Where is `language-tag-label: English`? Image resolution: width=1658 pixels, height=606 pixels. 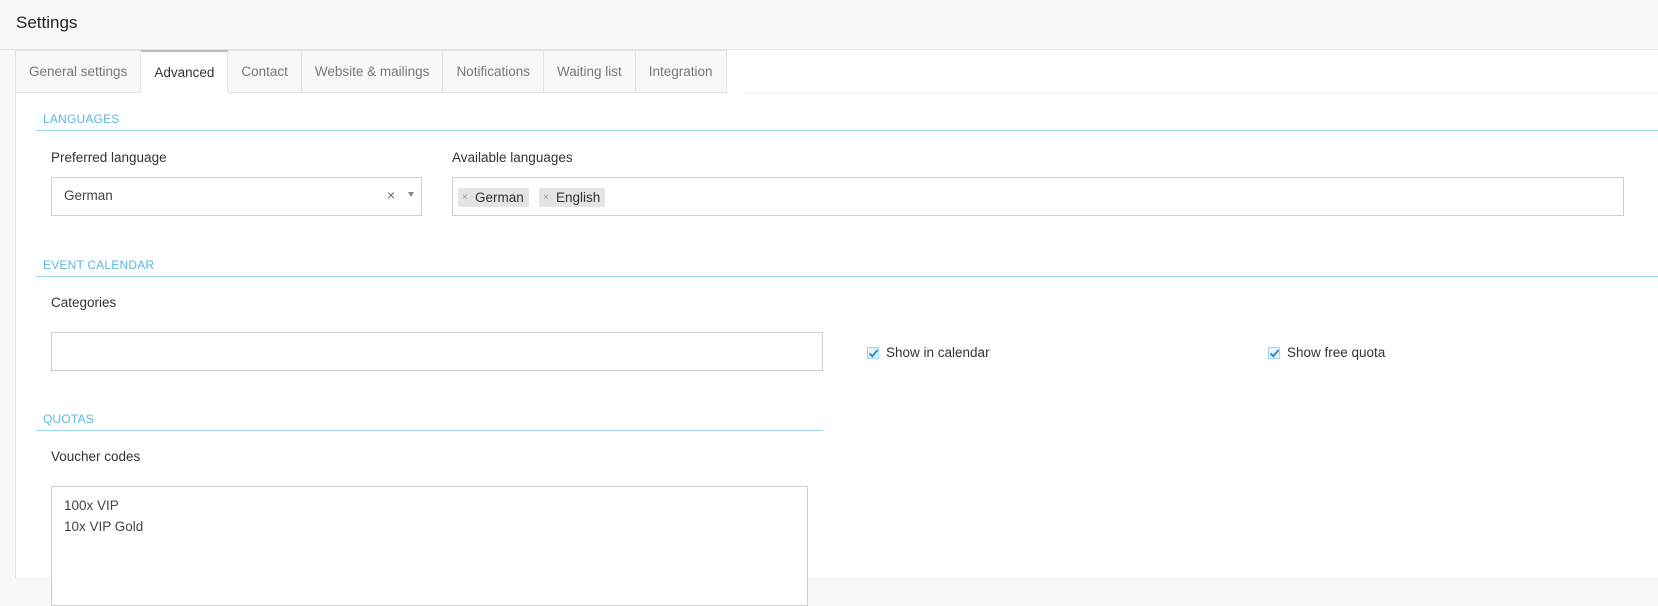 language-tag-label: English is located at coordinates (578, 197).